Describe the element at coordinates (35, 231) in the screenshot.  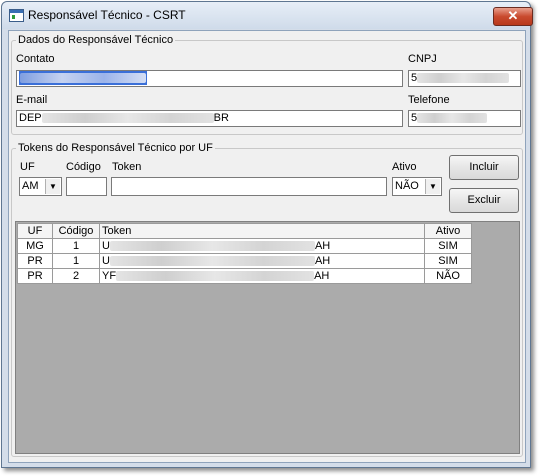
I see `column-header-uf: UF` at that location.